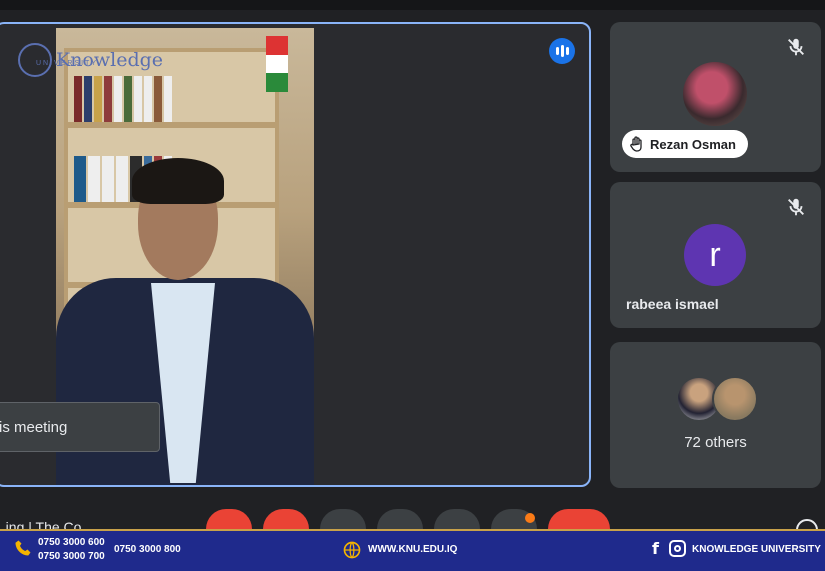 Image resolution: width=825 pixels, height=571 pixels. What do you see at coordinates (655, 548) in the screenshot?
I see `facebook-icon: f` at bounding box center [655, 548].